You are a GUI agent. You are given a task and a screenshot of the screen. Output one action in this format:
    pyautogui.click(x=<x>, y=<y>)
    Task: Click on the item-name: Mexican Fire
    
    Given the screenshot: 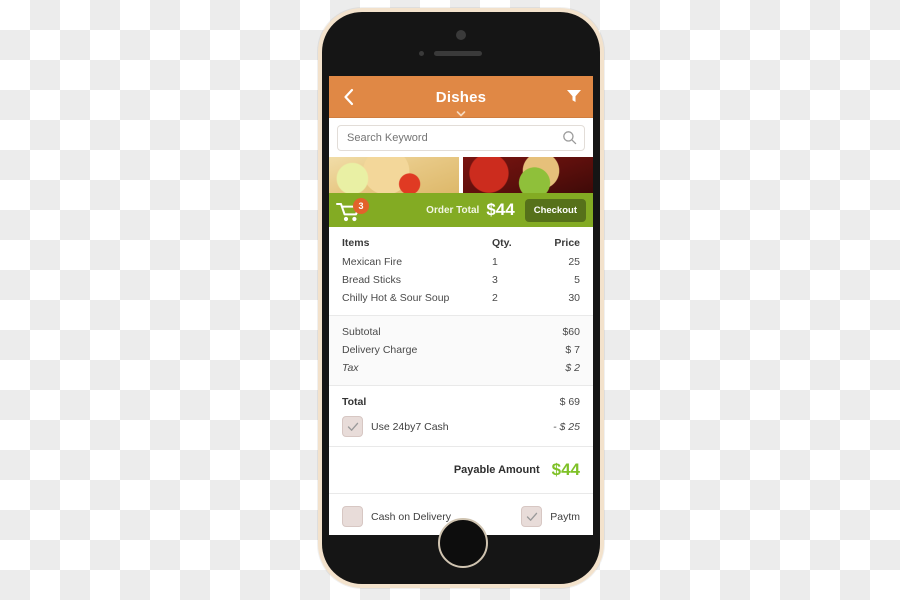 What is the action you would take?
    pyautogui.click(x=372, y=262)
    